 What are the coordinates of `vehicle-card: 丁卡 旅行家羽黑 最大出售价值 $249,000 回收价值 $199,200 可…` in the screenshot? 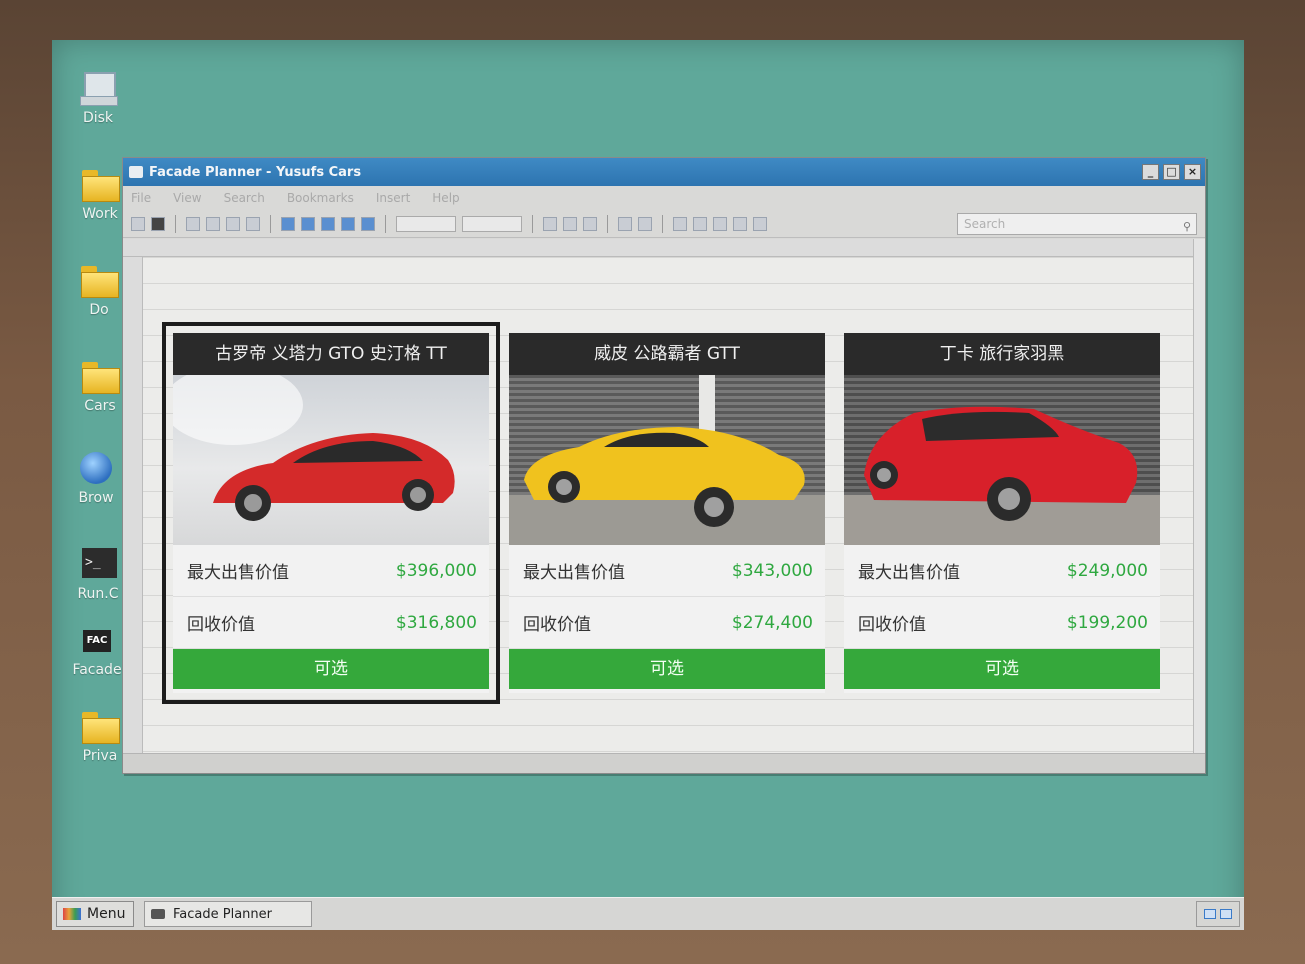 It's located at (1002, 513).